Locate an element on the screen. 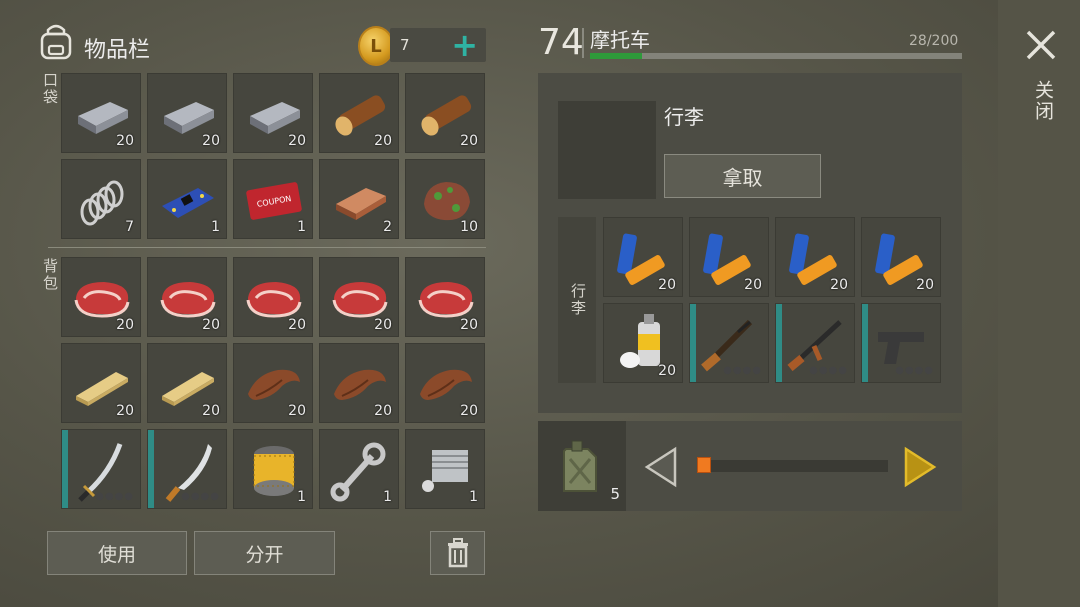 The image size is (1080, 607). vehicle-capacity: 28/200 is located at coordinates (934, 41).